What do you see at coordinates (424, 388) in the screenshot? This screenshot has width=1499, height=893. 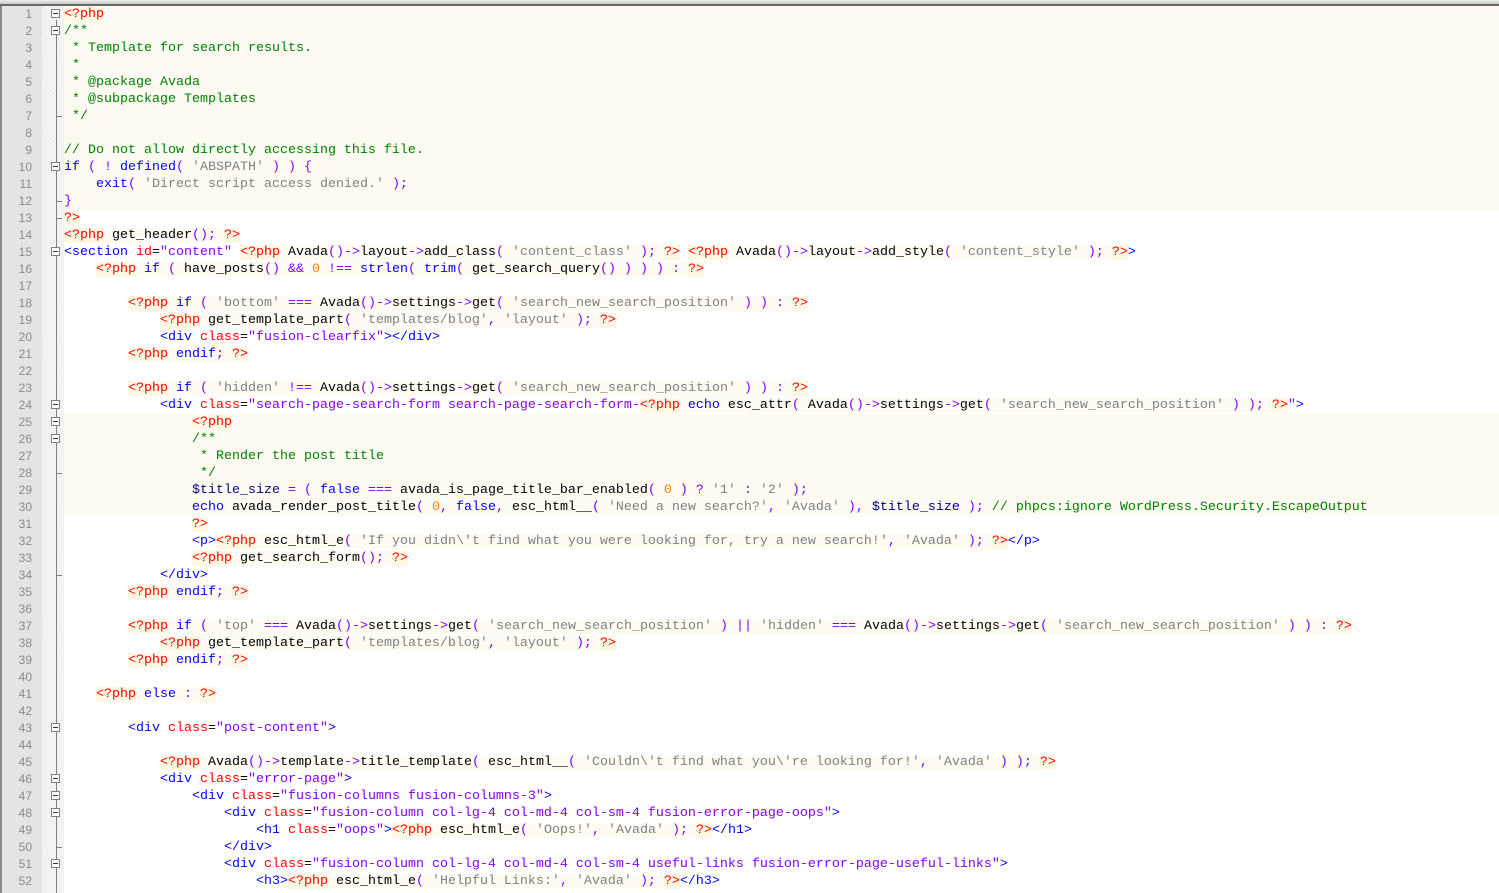 I see `php-code: settings` at bounding box center [424, 388].